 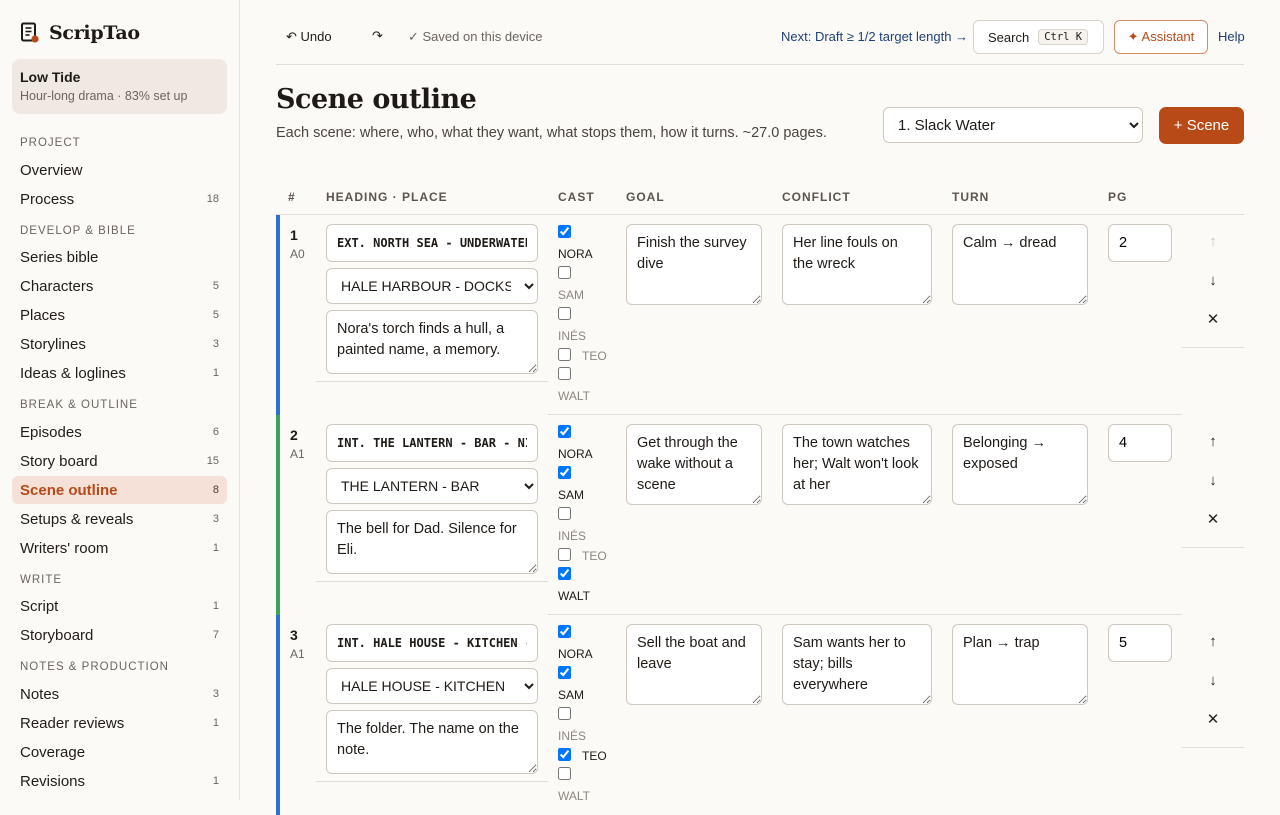 I want to click on project-card: Low Tide Hour-long drama · 83% set up, so click(x=119, y=86).